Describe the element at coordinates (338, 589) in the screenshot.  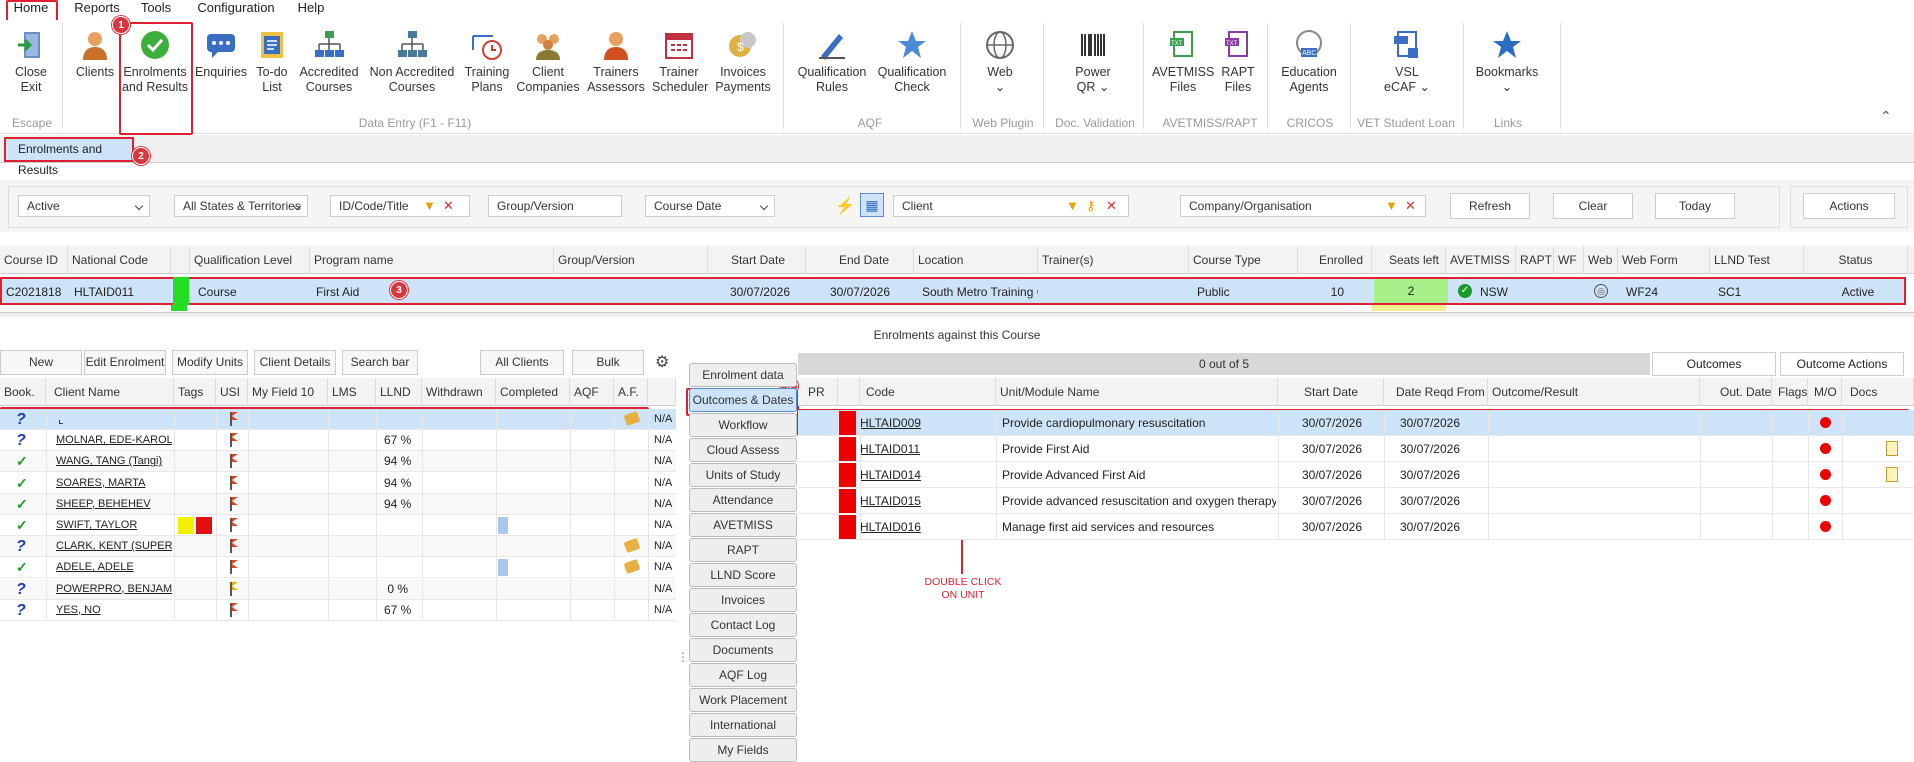
I see `table-row: ? POWERPRO, BENJAMIN 0 % N/A` at that location.